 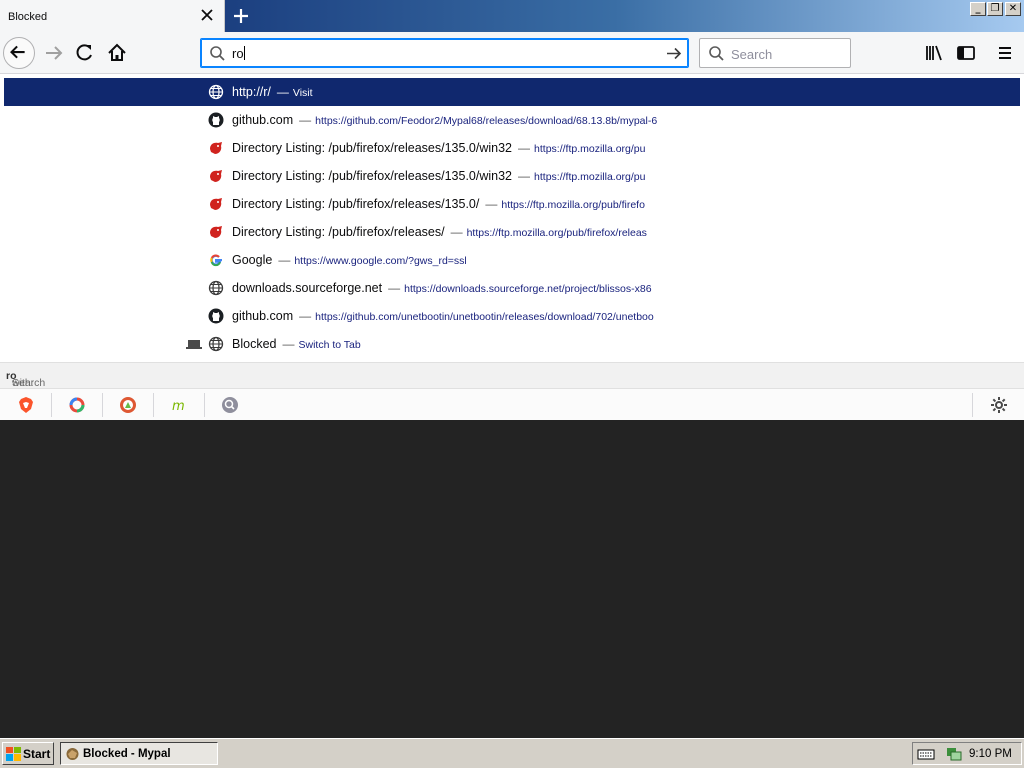 I want to click on forward-arrow-icon, so click(x=54, y=53).